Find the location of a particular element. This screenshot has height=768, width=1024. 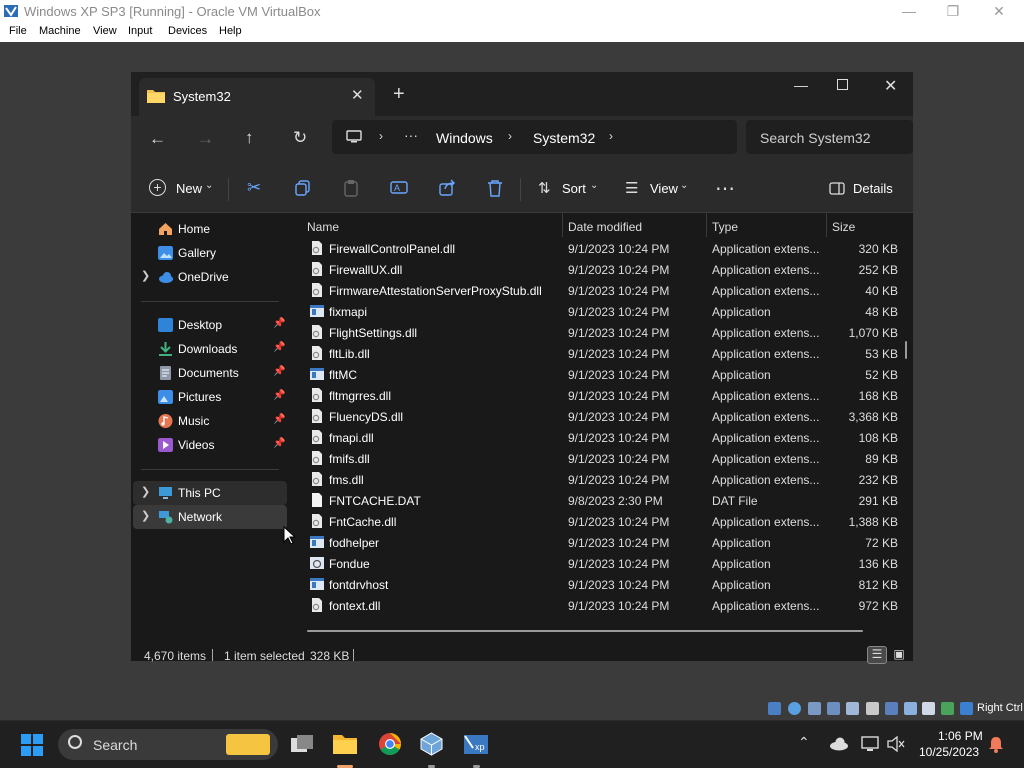

taskbar-search-box: Search is located at coordinates (168, 744).